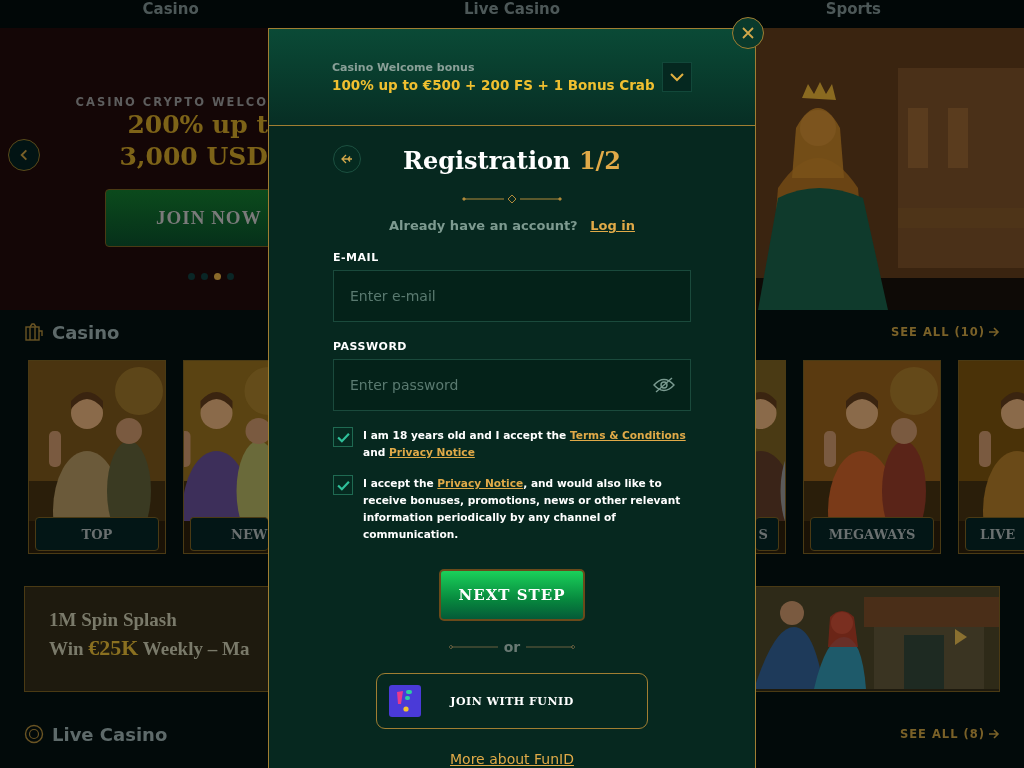  I want to click on login-prompt: Already have an account?, so click(483, 225).